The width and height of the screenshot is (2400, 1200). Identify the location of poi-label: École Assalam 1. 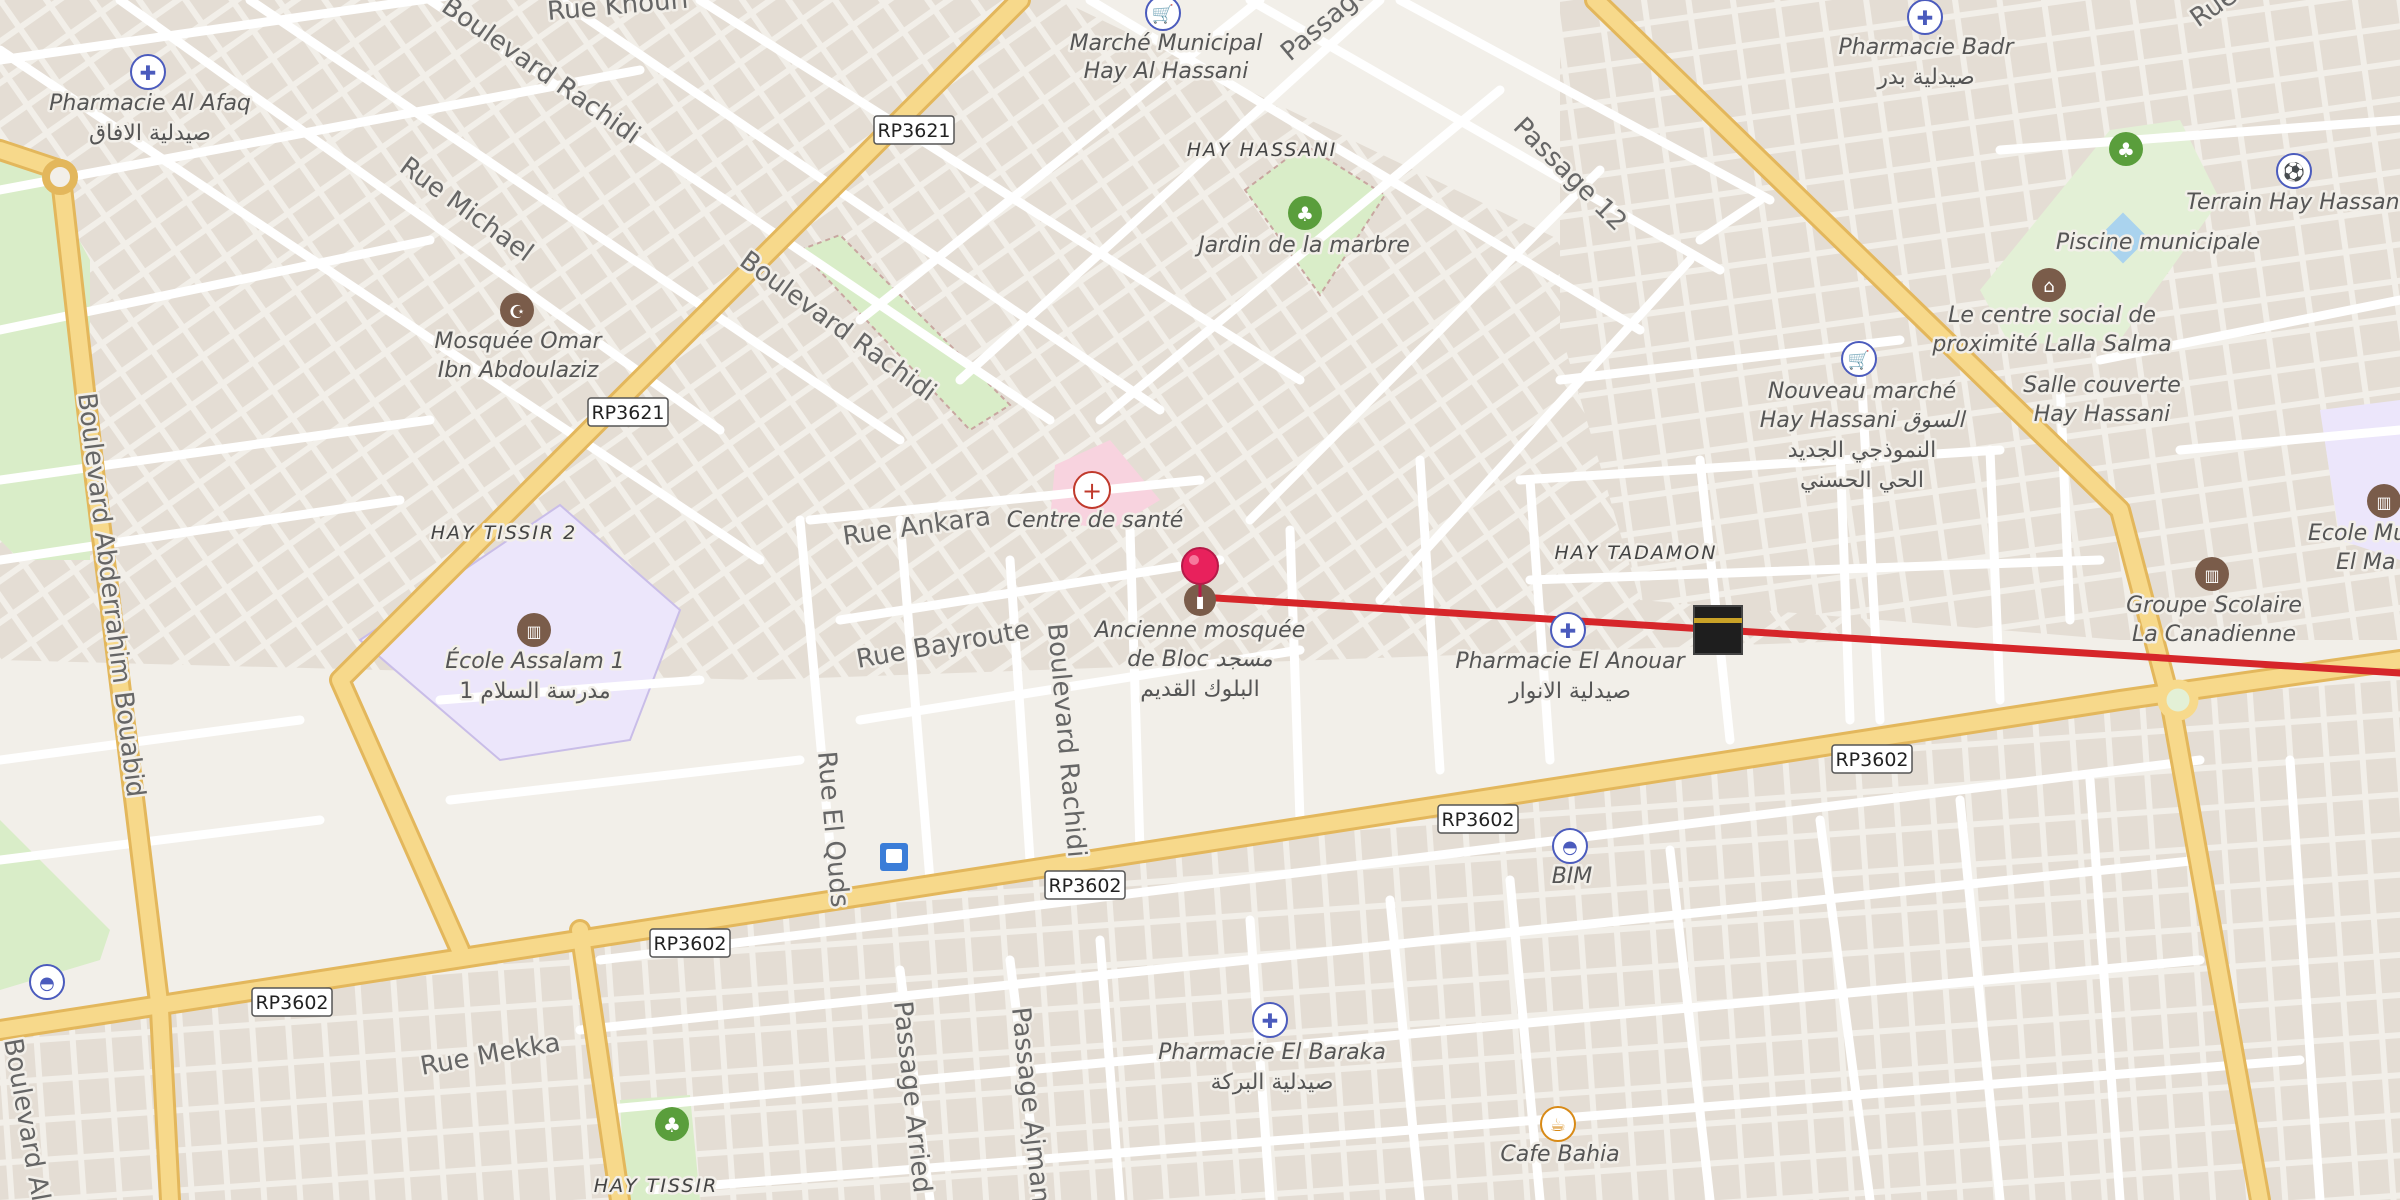
(535, 661).